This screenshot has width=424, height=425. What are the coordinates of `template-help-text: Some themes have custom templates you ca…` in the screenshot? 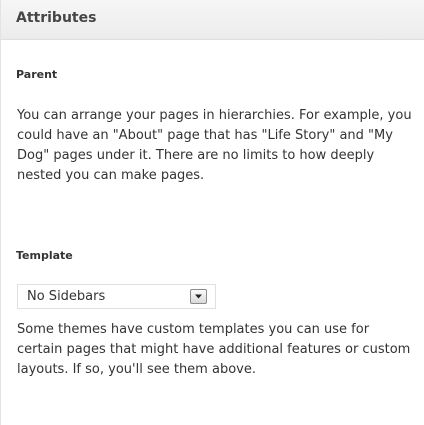 It's located at (214, 349).